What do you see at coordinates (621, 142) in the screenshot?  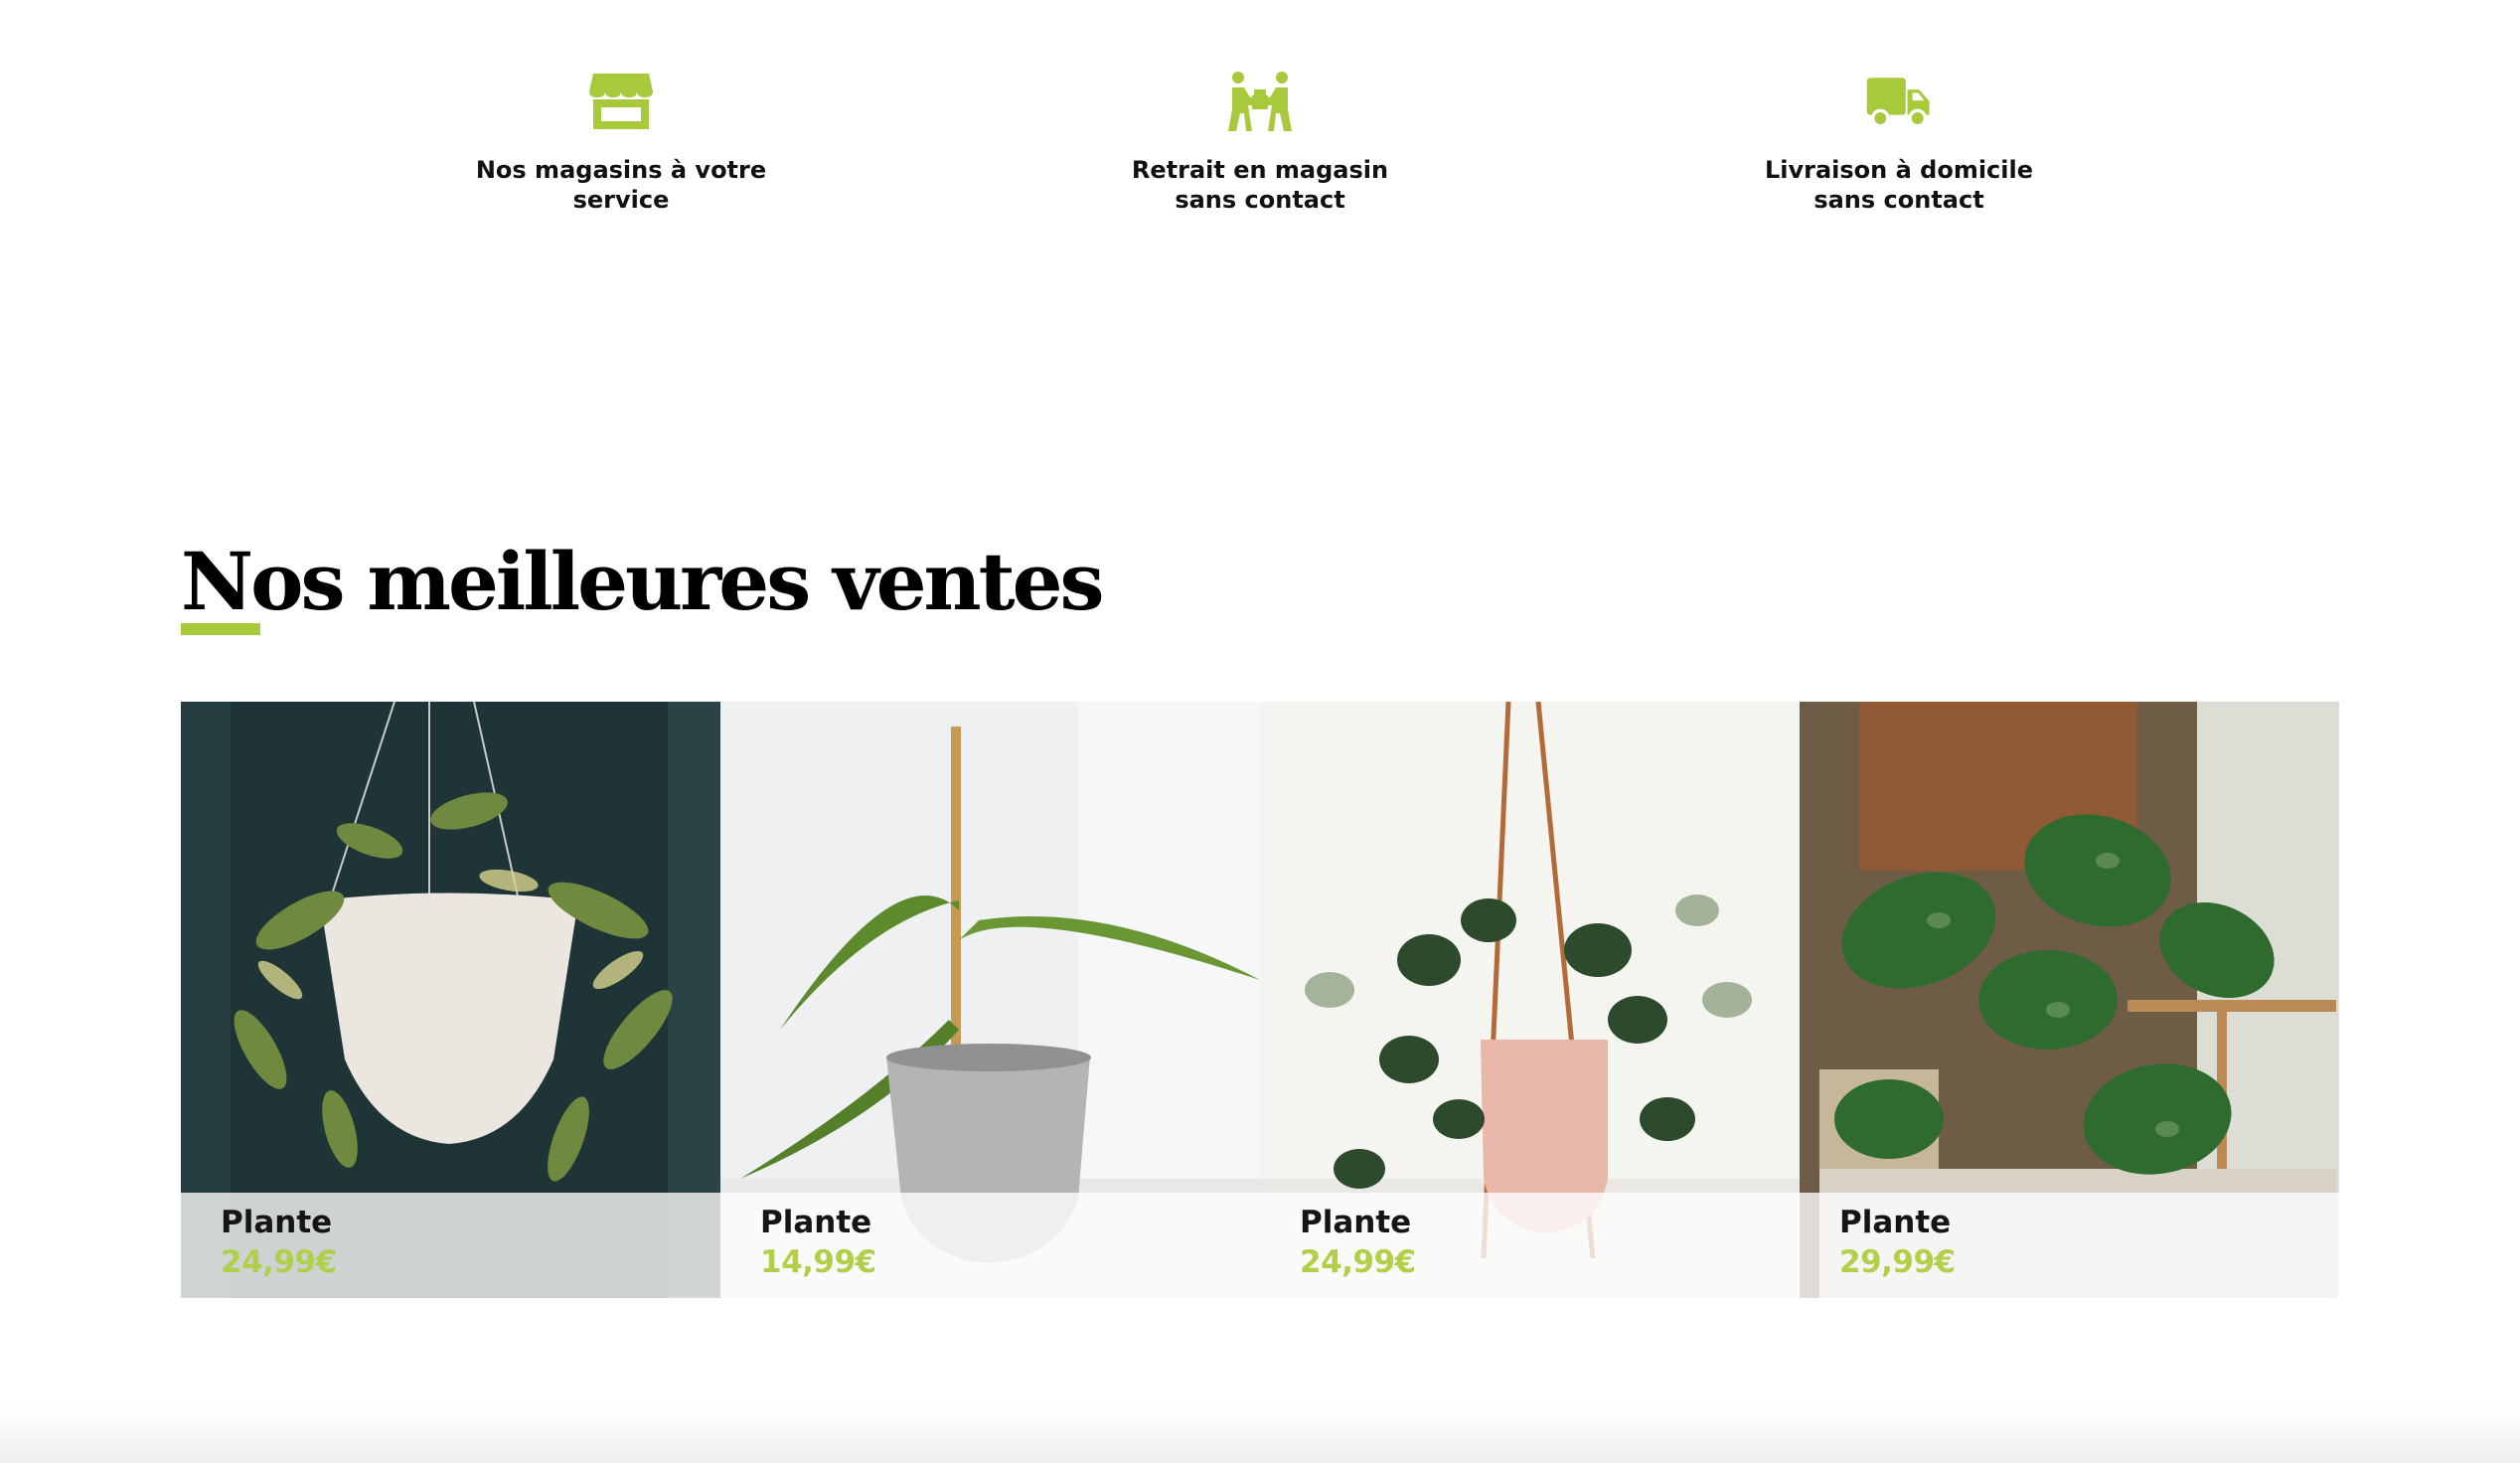 I see `service-stores: Nos magasins à votre service` at bounding box center [621, 142].